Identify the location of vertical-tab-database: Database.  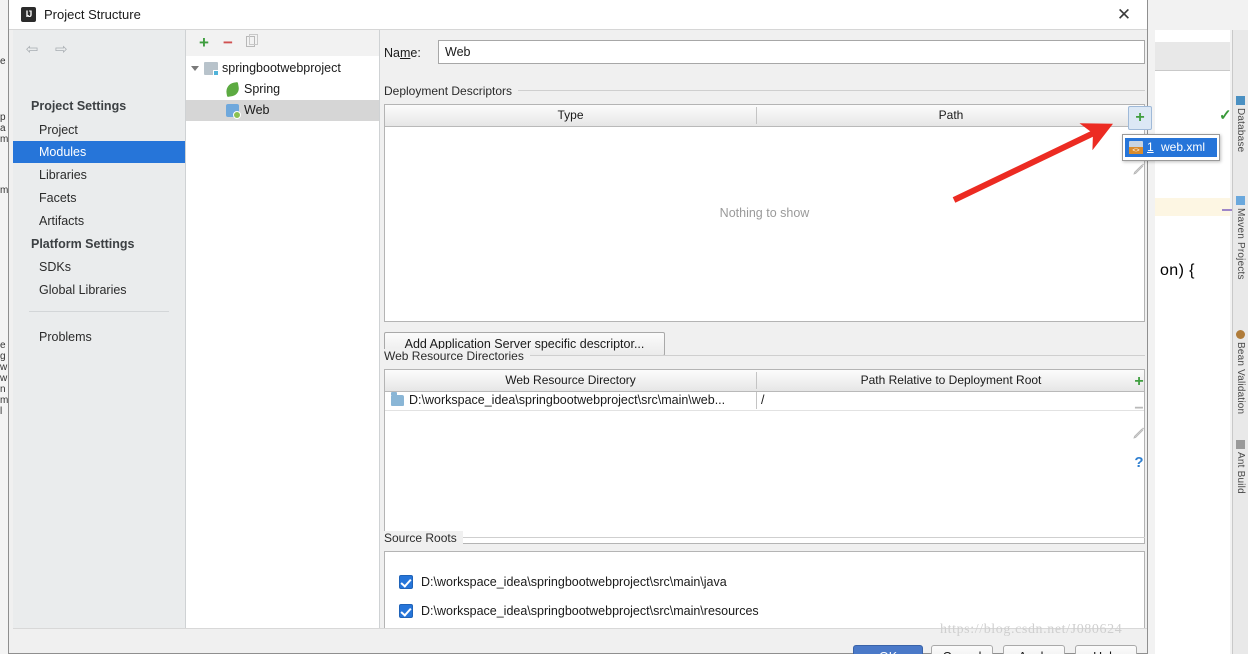
(1240, 124).